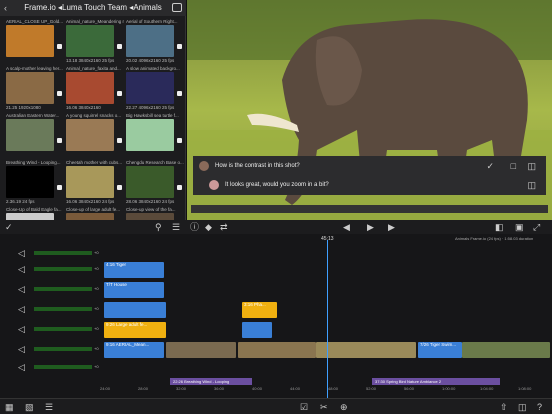 The height and width of the screenshot is (414, 552). I want to click on bottom-toolbar: ▦ ▧ ☰ ☑ ✂ ⊕ ⇧ ◫ ?, so click(276, 406).